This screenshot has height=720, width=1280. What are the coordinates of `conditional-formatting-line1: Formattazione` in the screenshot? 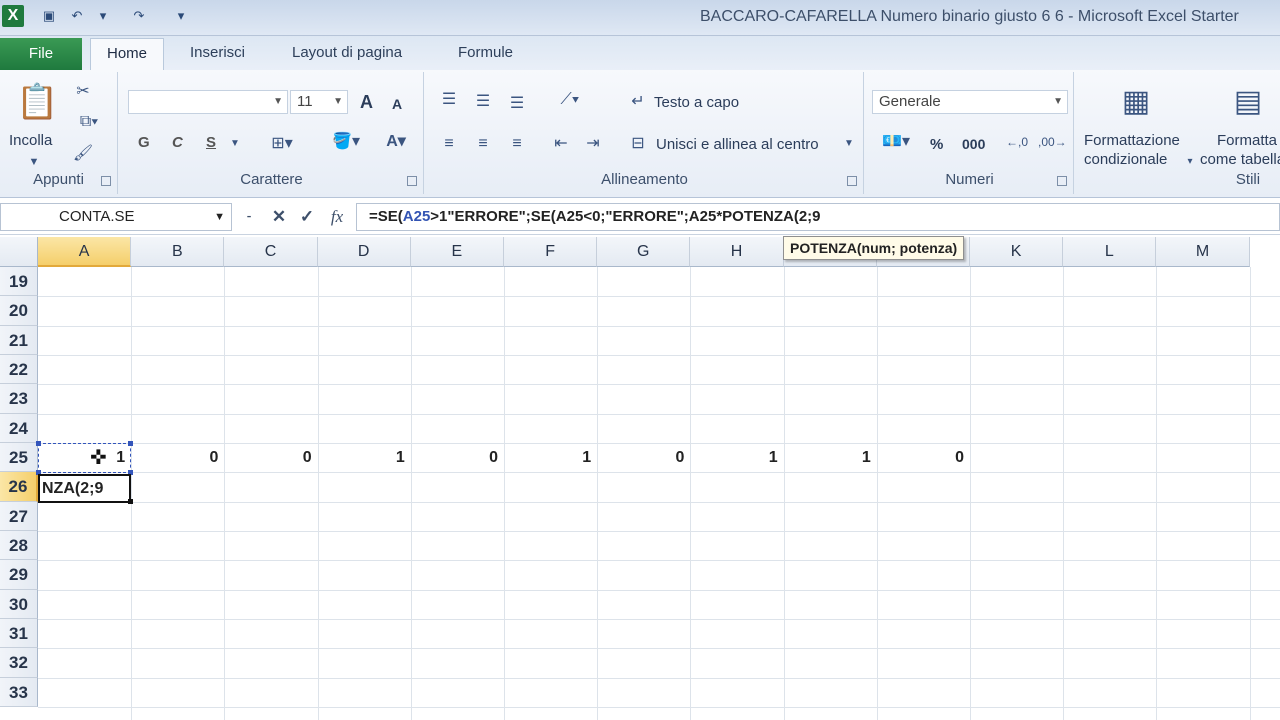 It's located at (1132, 140).